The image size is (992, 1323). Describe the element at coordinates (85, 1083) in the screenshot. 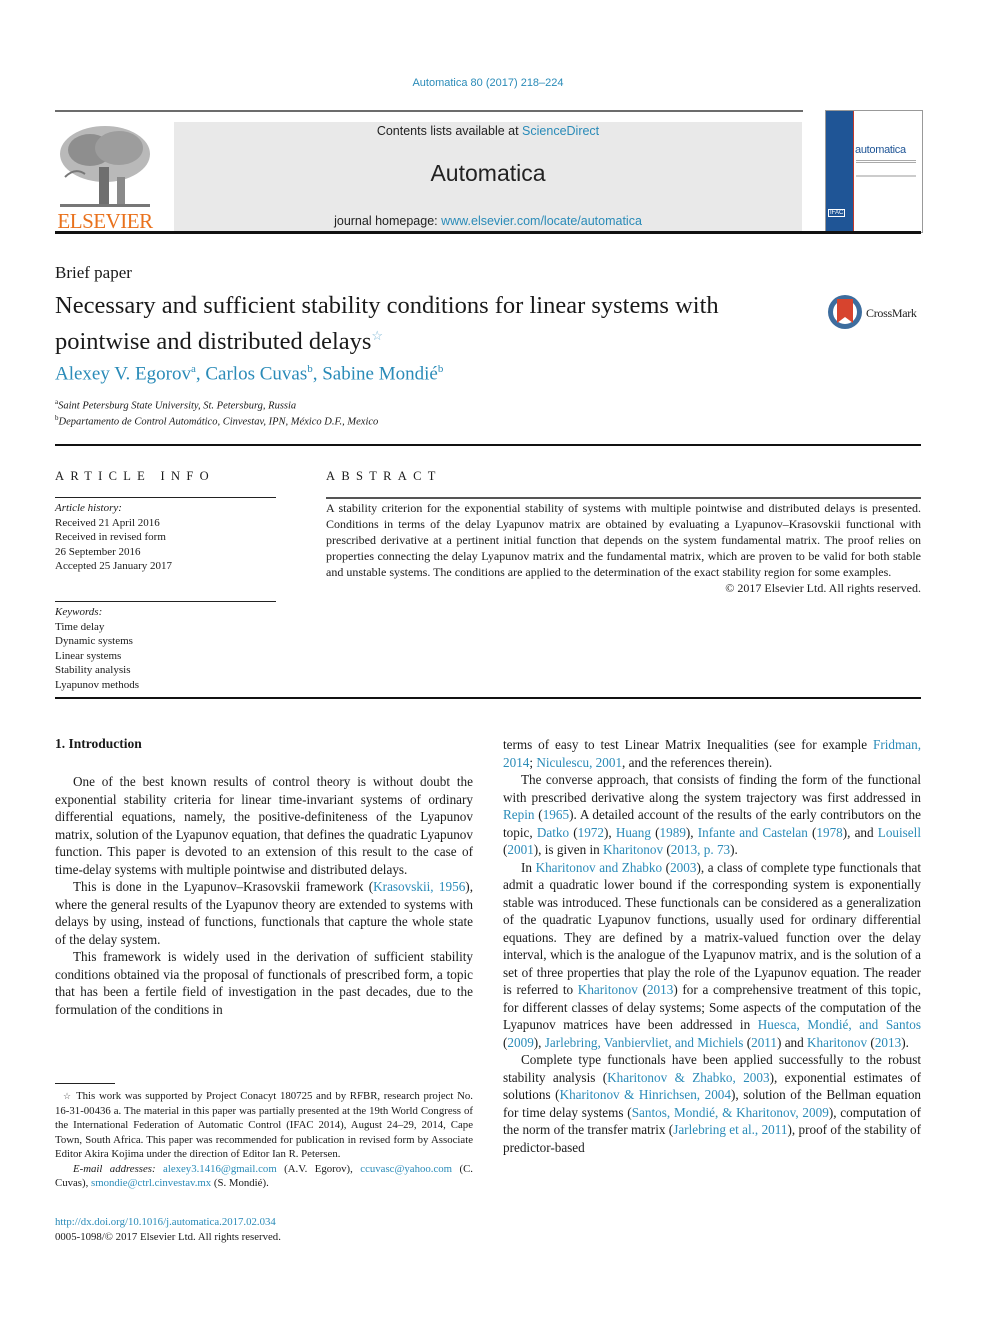

I see `footnote-rule` at that location.